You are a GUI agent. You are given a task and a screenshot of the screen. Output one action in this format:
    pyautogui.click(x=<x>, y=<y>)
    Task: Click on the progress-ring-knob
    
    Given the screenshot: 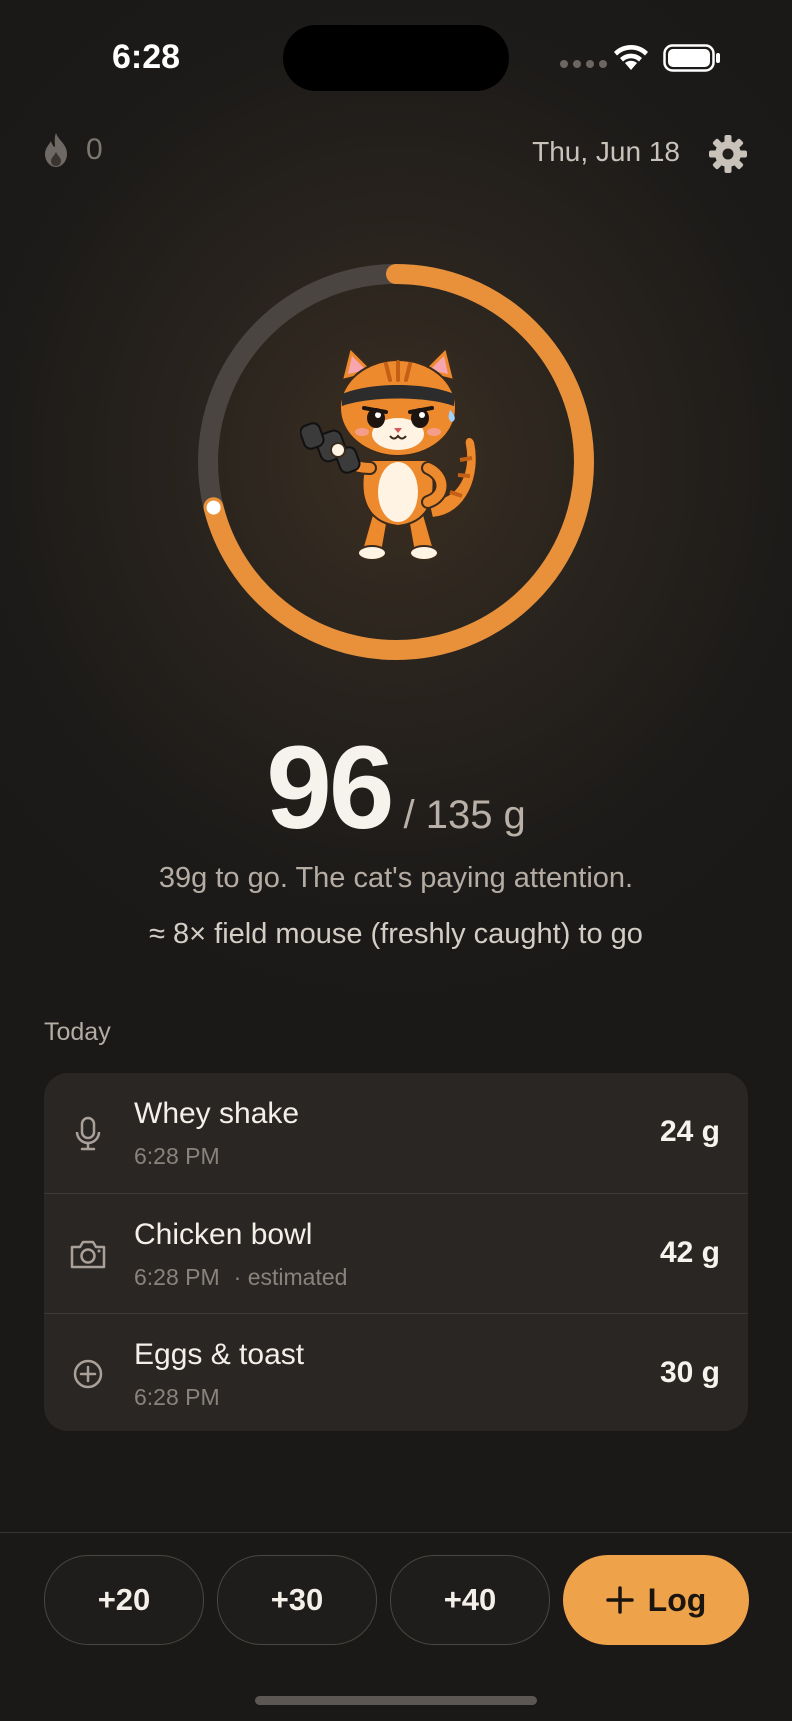 What is the action you would take?
    pyautogui.click(x=213, y=507)
    